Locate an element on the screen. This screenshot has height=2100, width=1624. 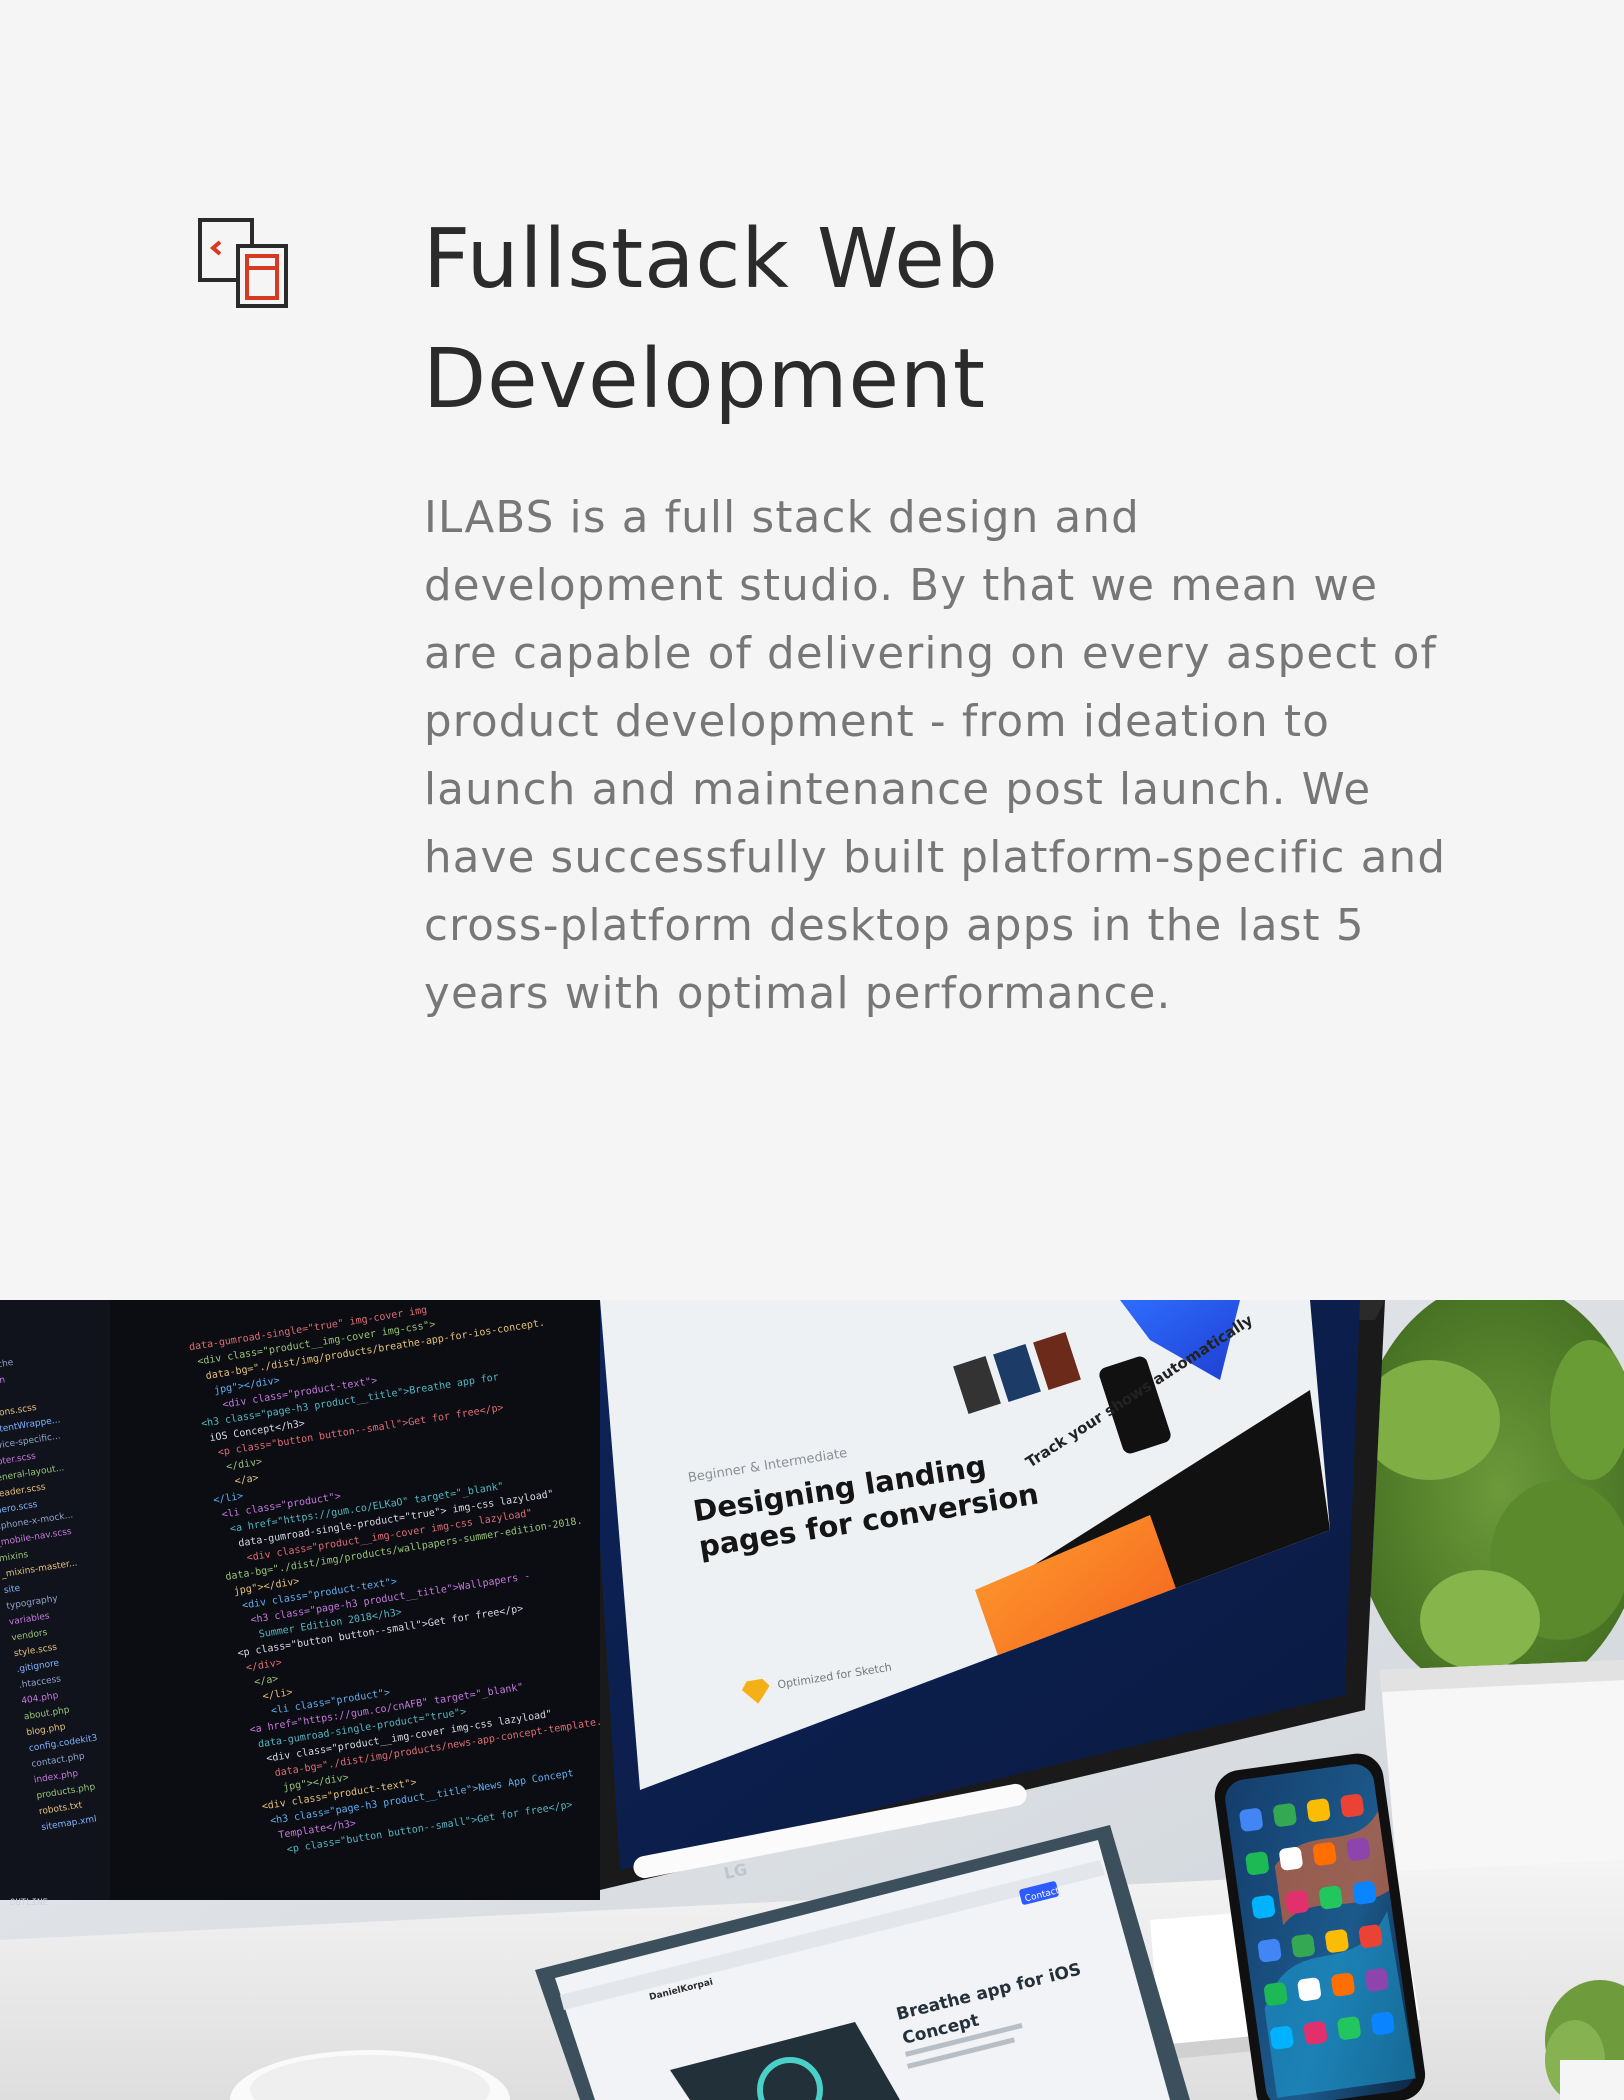
outline-label: OUTLINE is located at coordinates (29, 1903).